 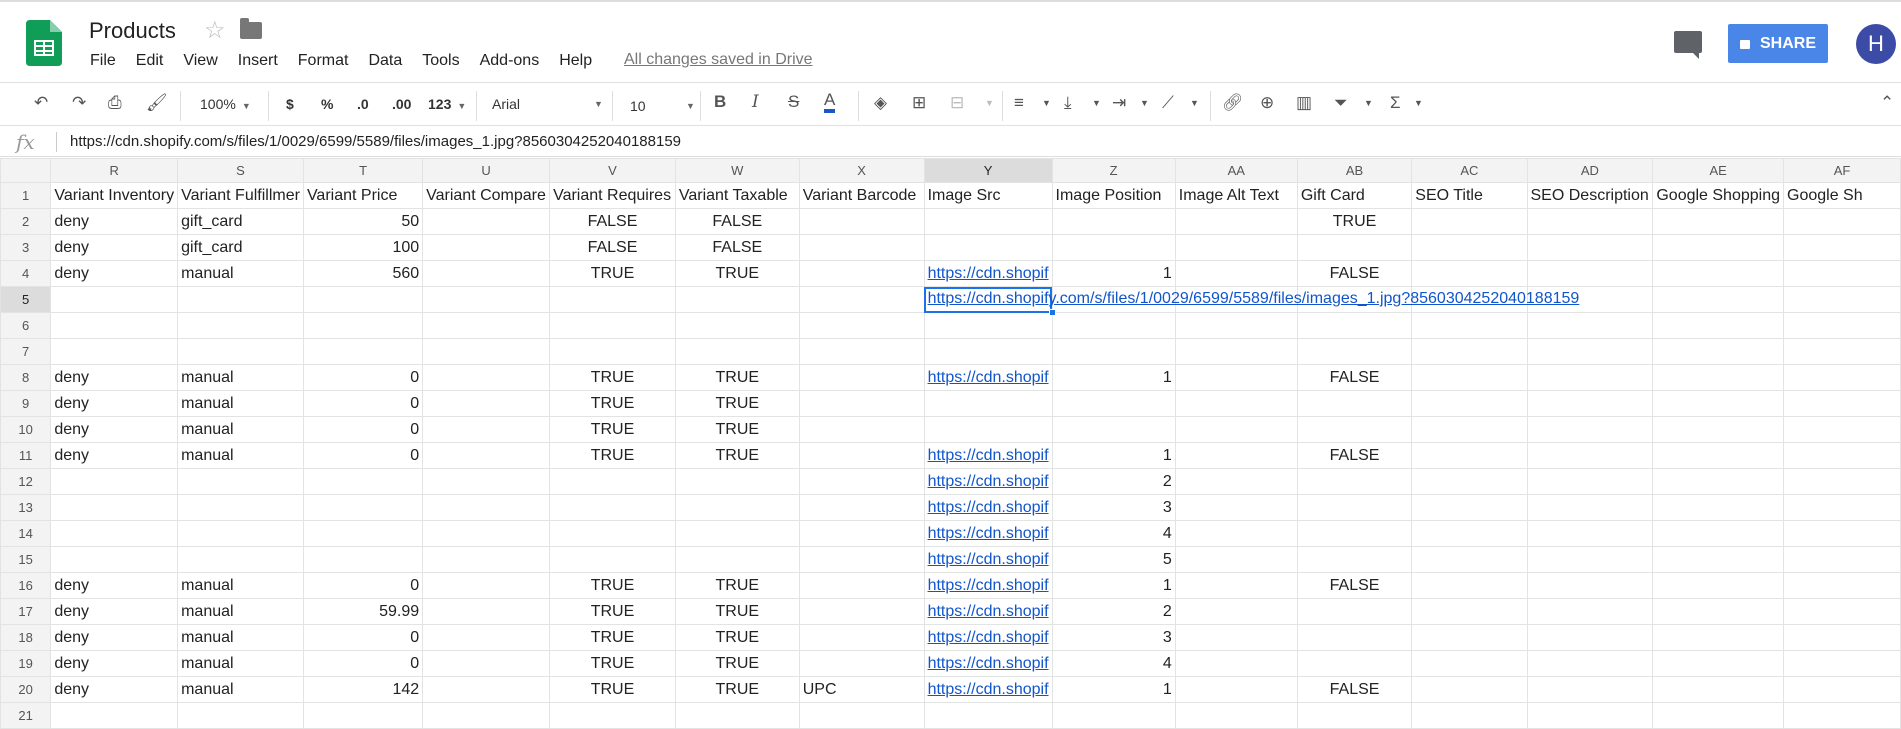 I want to click on more-formats-select: 123 ▼, so click(x=447, y=104).